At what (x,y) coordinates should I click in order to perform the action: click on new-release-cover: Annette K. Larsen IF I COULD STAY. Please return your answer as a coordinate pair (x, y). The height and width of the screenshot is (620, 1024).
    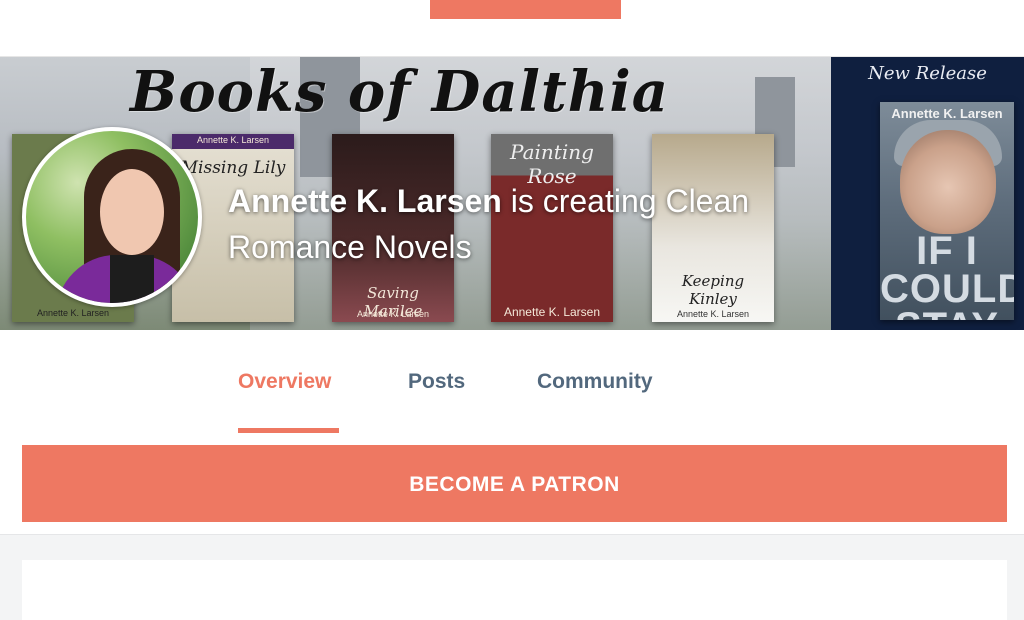
    Looking at the image, I should click on (947, 211).